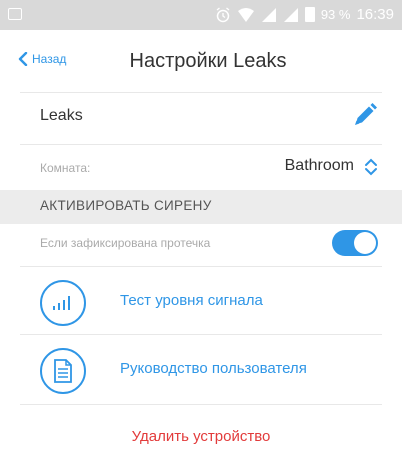  What do you see at coordinates (191, 300) in the screenshot?
I see `signal-test-label: Тест уровня сигнала` at bounding box center [191, 300].